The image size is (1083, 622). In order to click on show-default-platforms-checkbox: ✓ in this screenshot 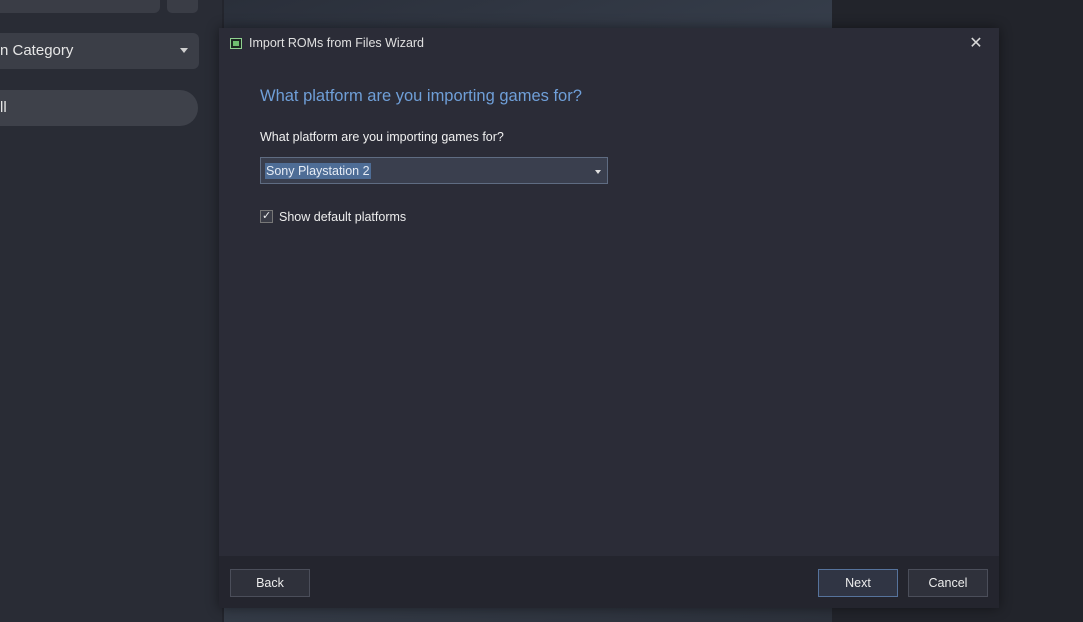, I will do `click(266, 216)`.